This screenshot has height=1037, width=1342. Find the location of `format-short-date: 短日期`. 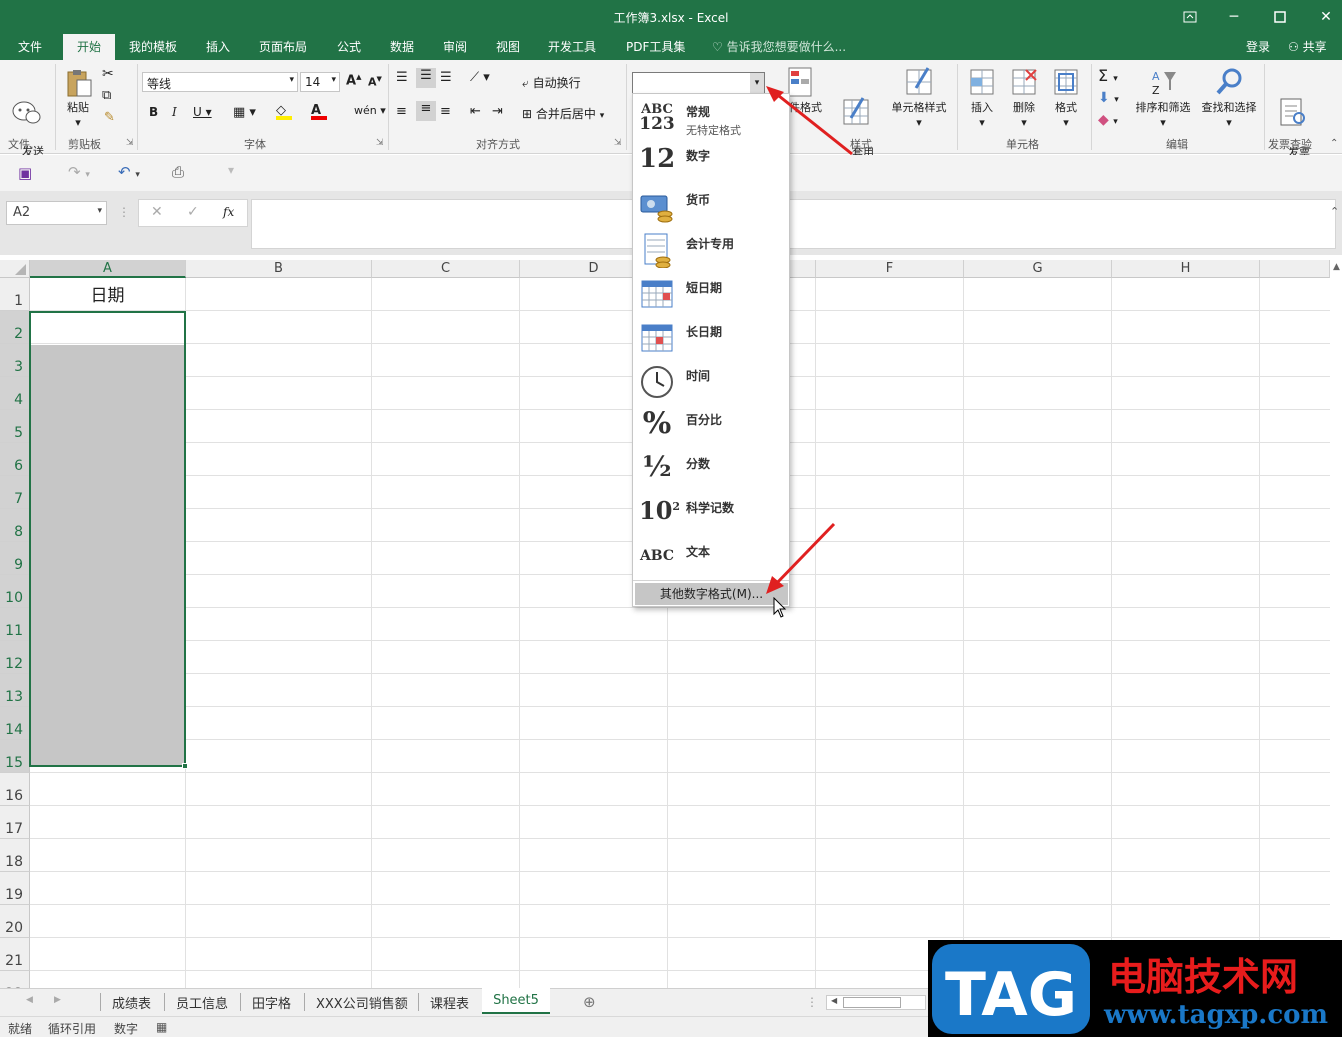

format-short-date: 短日期 is located at coordinates (711, 294).